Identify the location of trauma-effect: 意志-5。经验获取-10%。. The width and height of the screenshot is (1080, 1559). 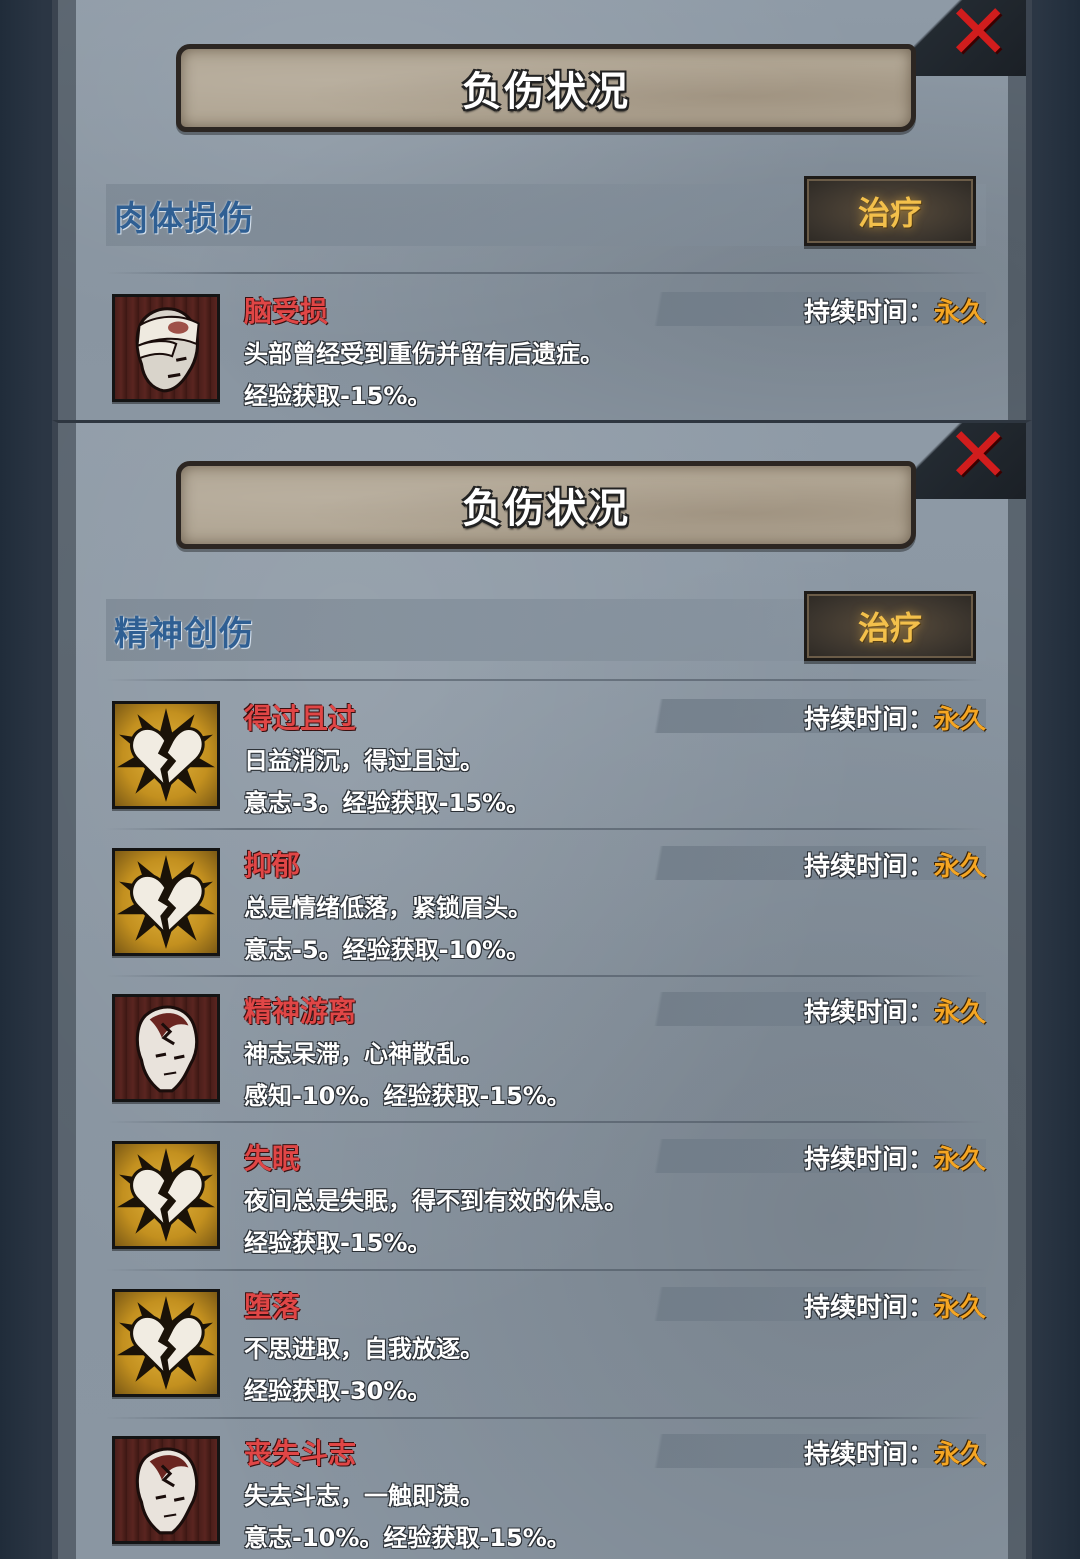
(387, 950).